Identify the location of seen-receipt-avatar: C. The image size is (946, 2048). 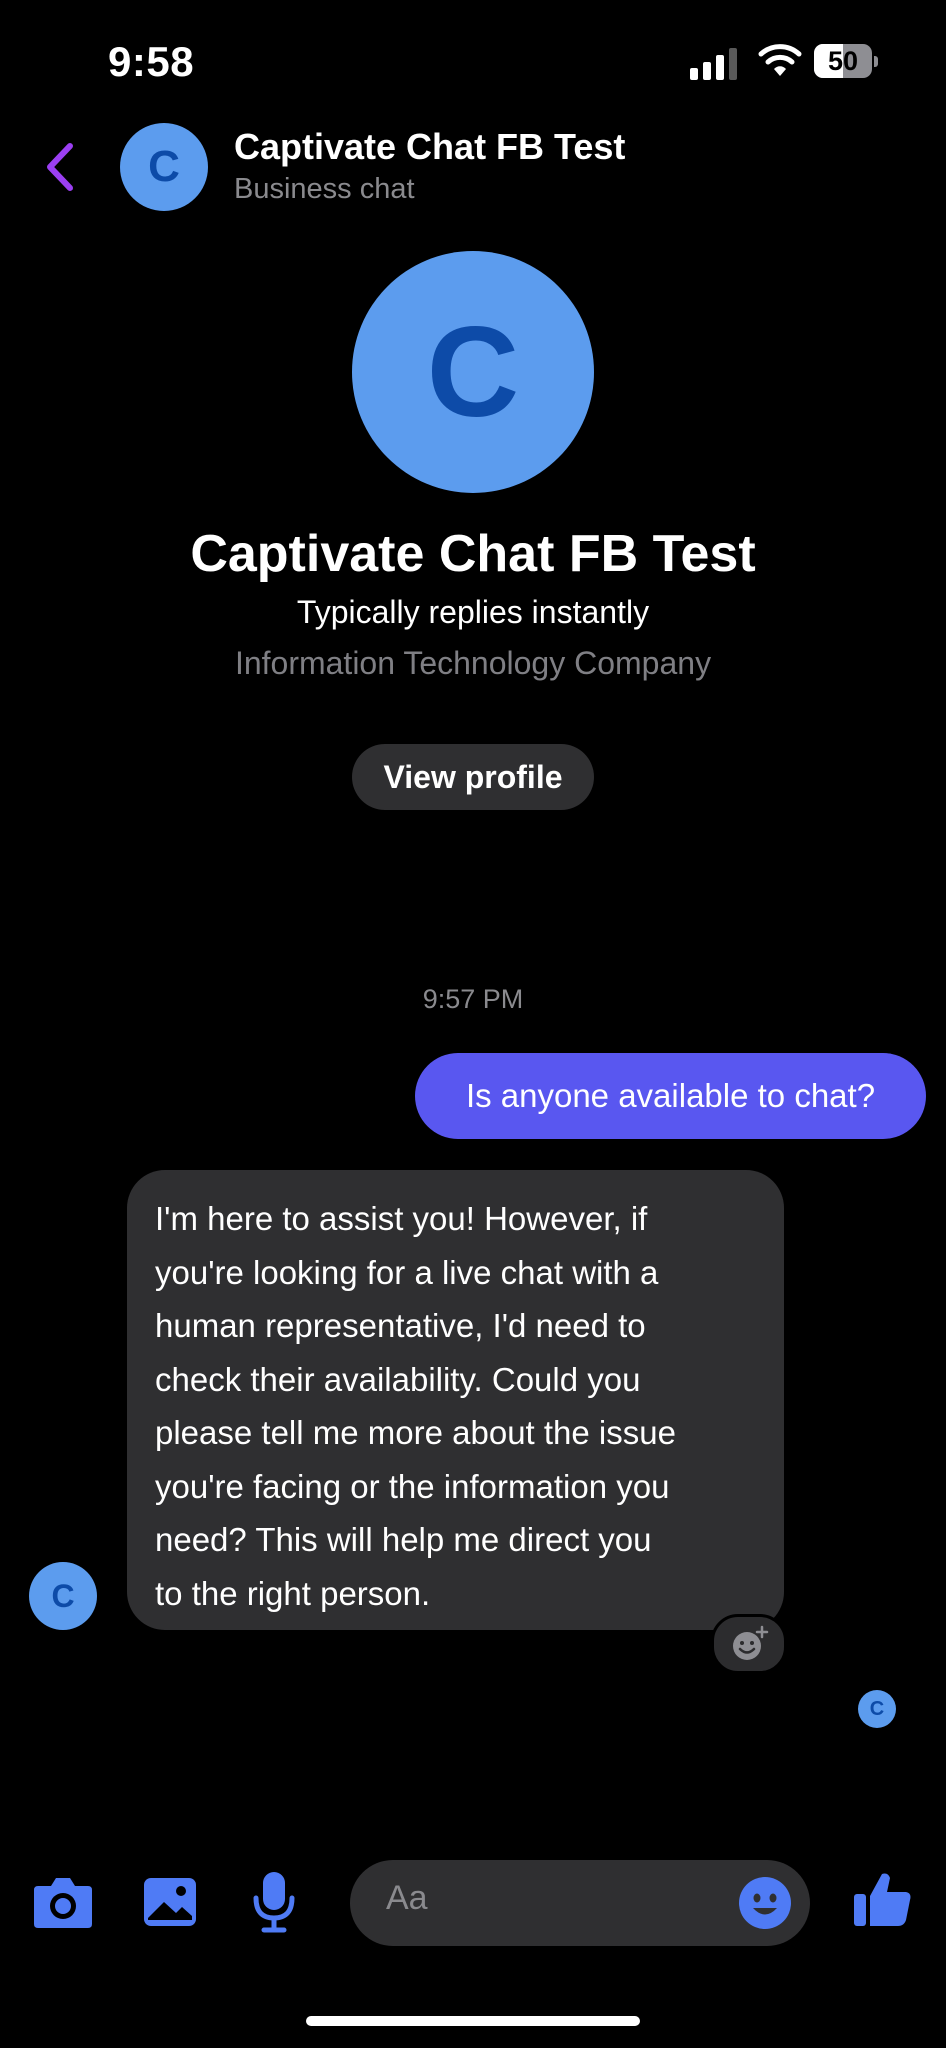
(877, 1709).